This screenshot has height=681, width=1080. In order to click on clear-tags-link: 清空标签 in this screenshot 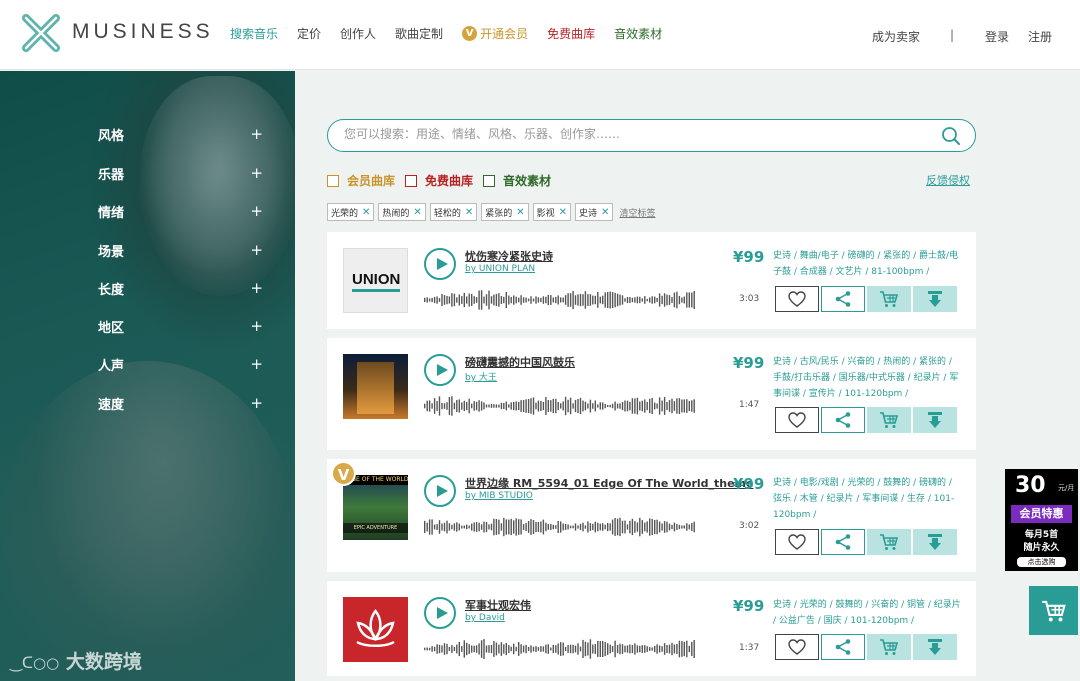, I will do `click(637, 212)`.